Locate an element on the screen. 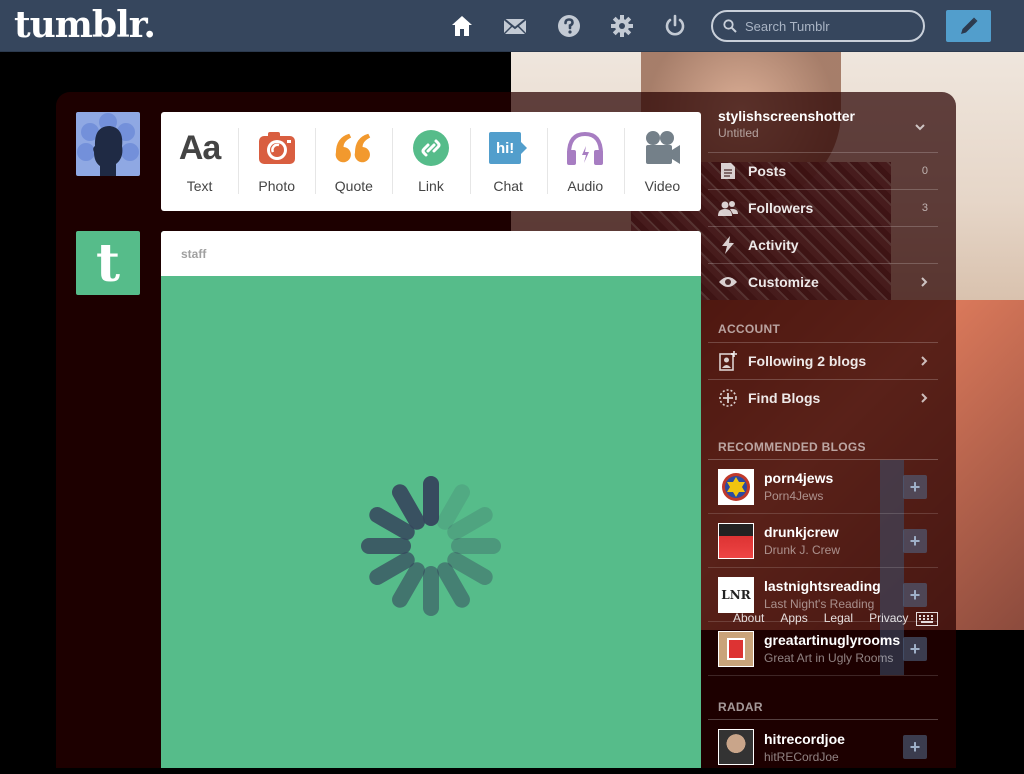  document-icon is located at coordinates (728, 171).